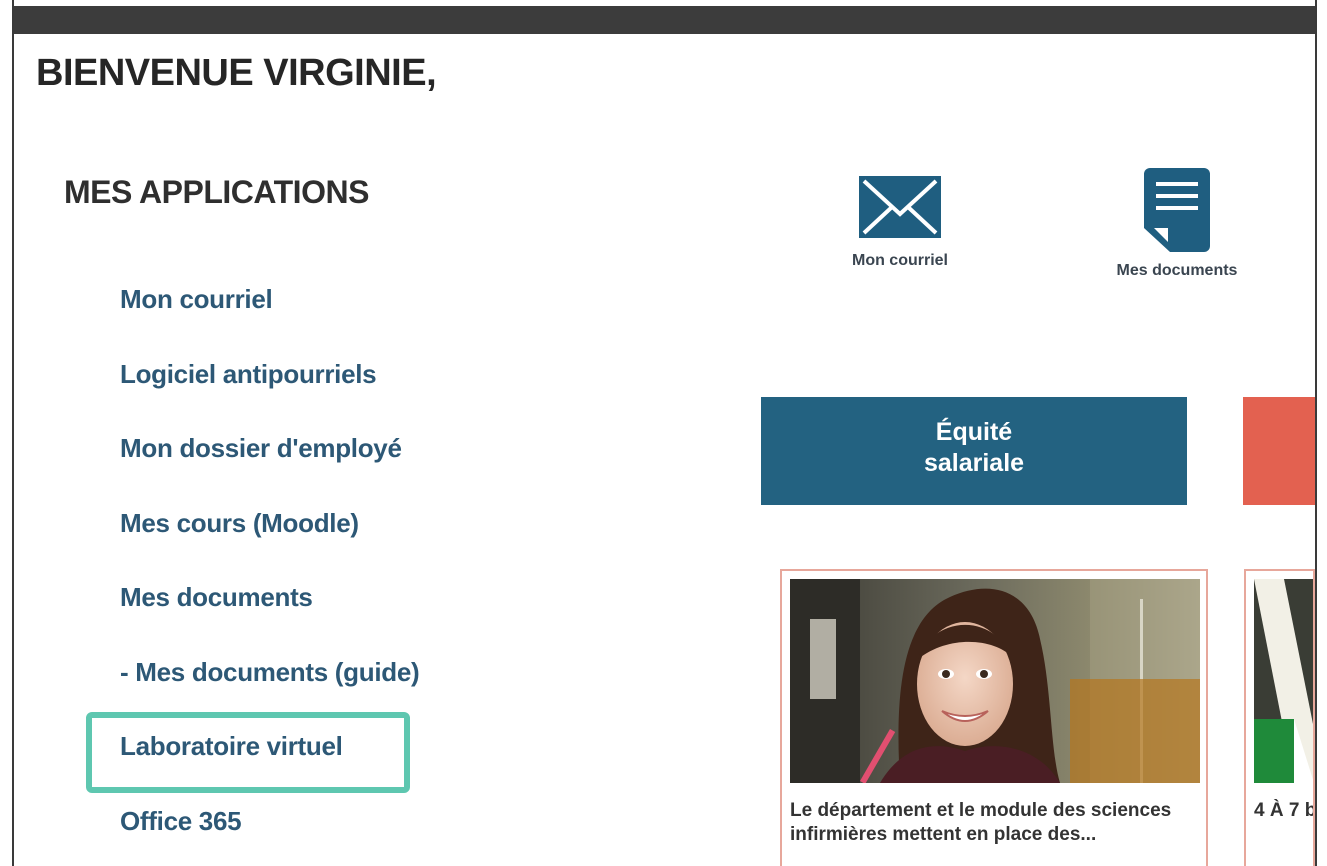 The image size is (1327, 866). Describe the element at coordinates (216, 597) in the screenshot. I see `app-link-documents: Mes documents` at that location.